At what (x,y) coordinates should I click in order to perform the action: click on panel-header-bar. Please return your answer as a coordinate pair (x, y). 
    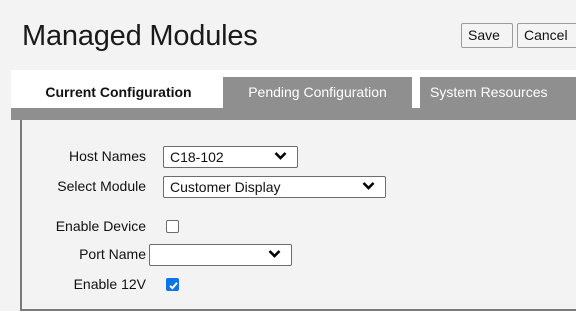
    Looking at the image, I should click on (293, 114).